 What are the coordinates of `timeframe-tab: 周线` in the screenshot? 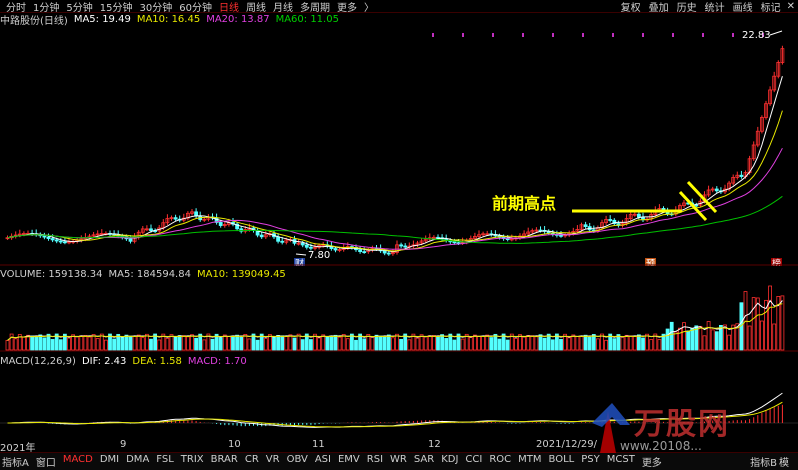 It's located at (256, 7).